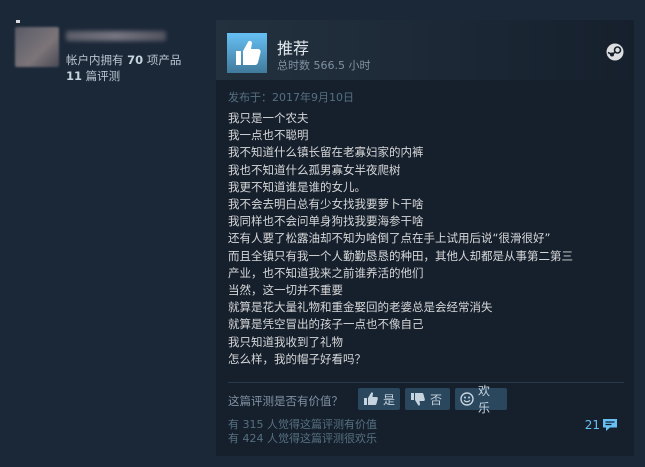 This screenshot has width=645, height=467. Describe the element at coordinates (97, 60) in the screenshot. I see `owned-label-prefix: 帐户内拥有` at that location.